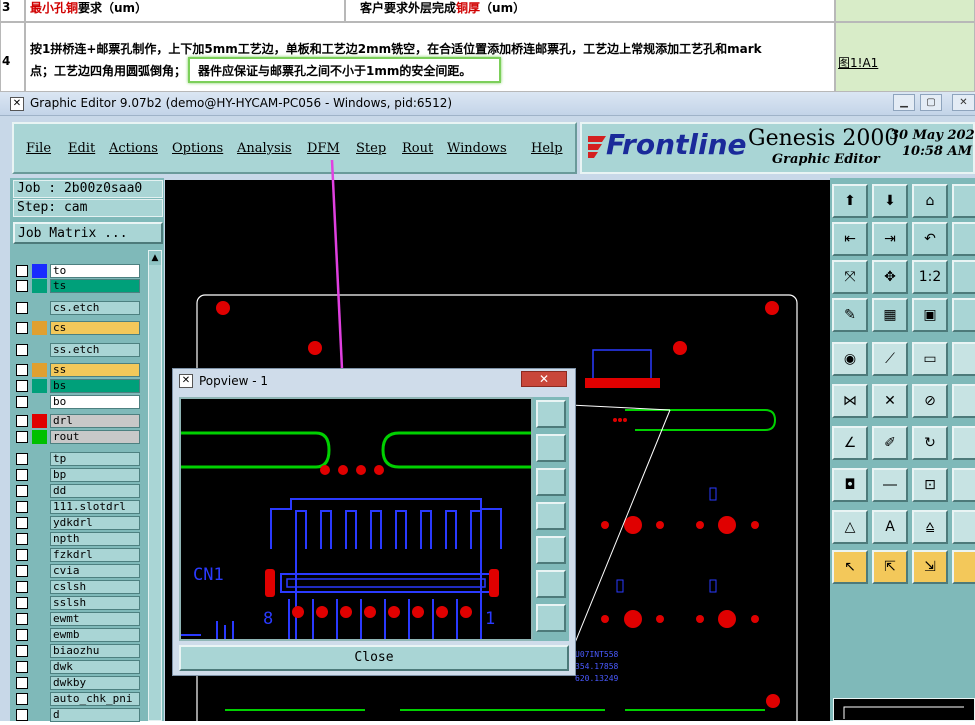 Image resolution: width=975 pixels, height=725 pixels. Describe the element at coordinates (155, 258) in the screenshot. I see `scroll-up-icon: ▲` at that location.